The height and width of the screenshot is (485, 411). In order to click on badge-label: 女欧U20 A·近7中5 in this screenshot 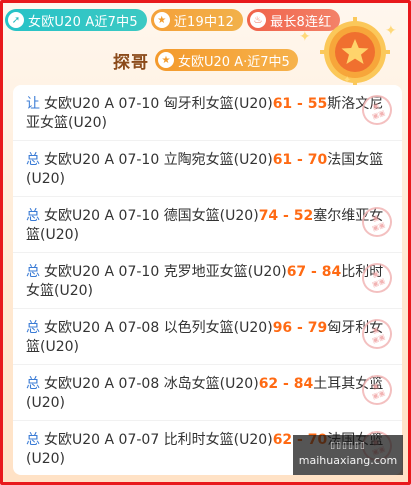, I will do `click(234, 62)`.